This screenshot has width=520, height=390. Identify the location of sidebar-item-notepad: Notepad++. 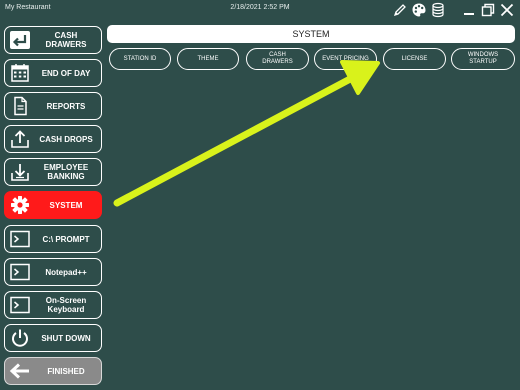
(53, 272).